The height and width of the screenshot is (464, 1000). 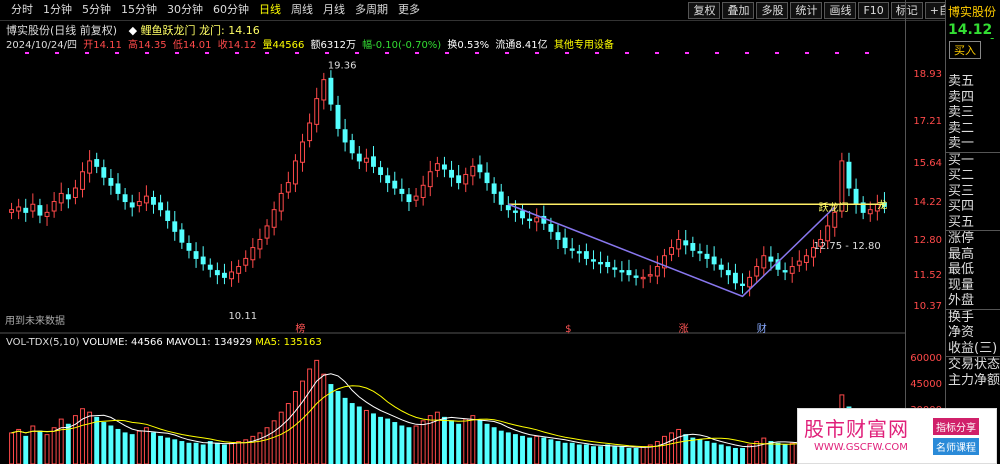 I want to click on period-tab: 15分钟, so click(x=139, y=10).